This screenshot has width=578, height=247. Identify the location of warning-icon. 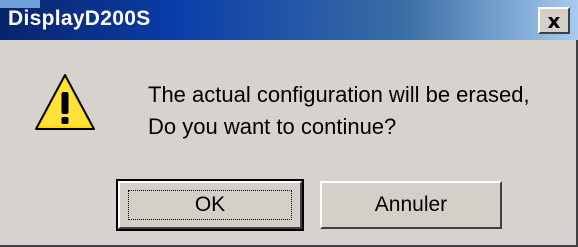
(65, 102).